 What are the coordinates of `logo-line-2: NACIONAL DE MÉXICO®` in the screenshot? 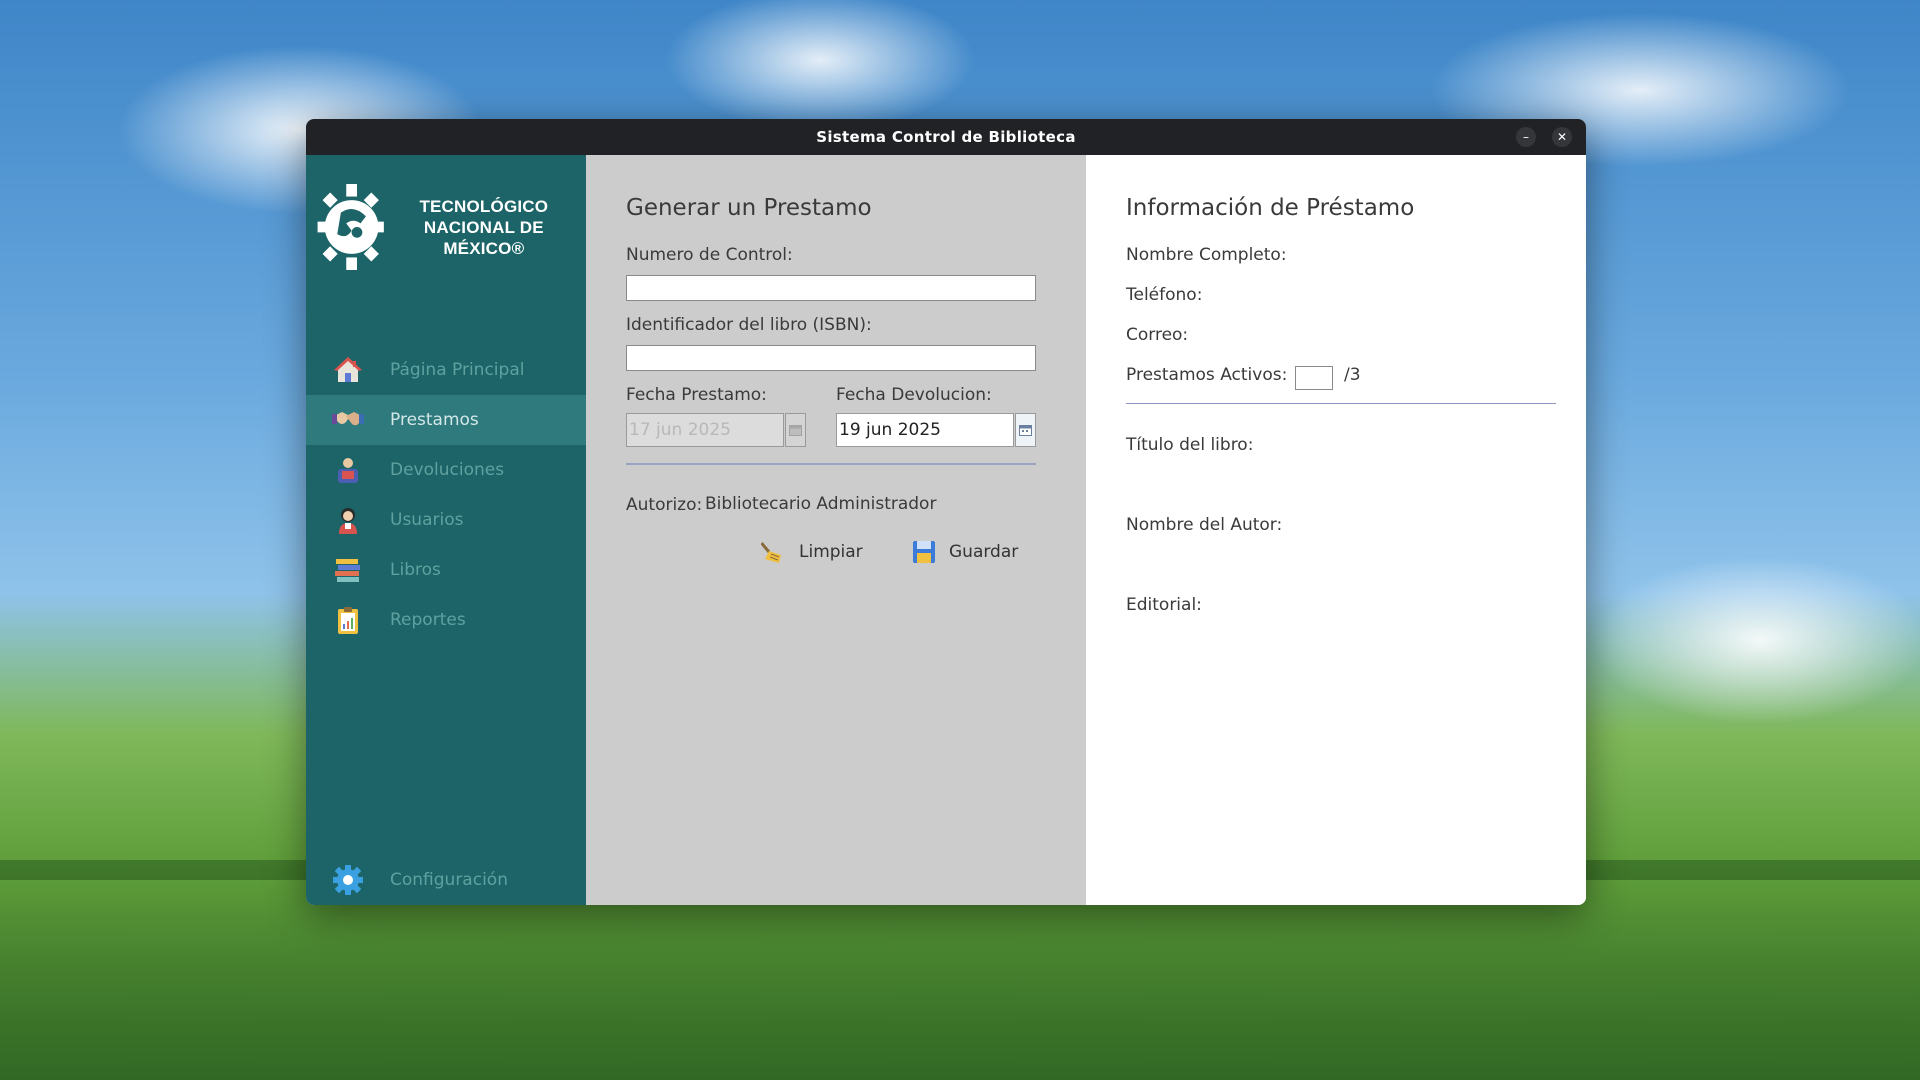 It's located at (483, 237).